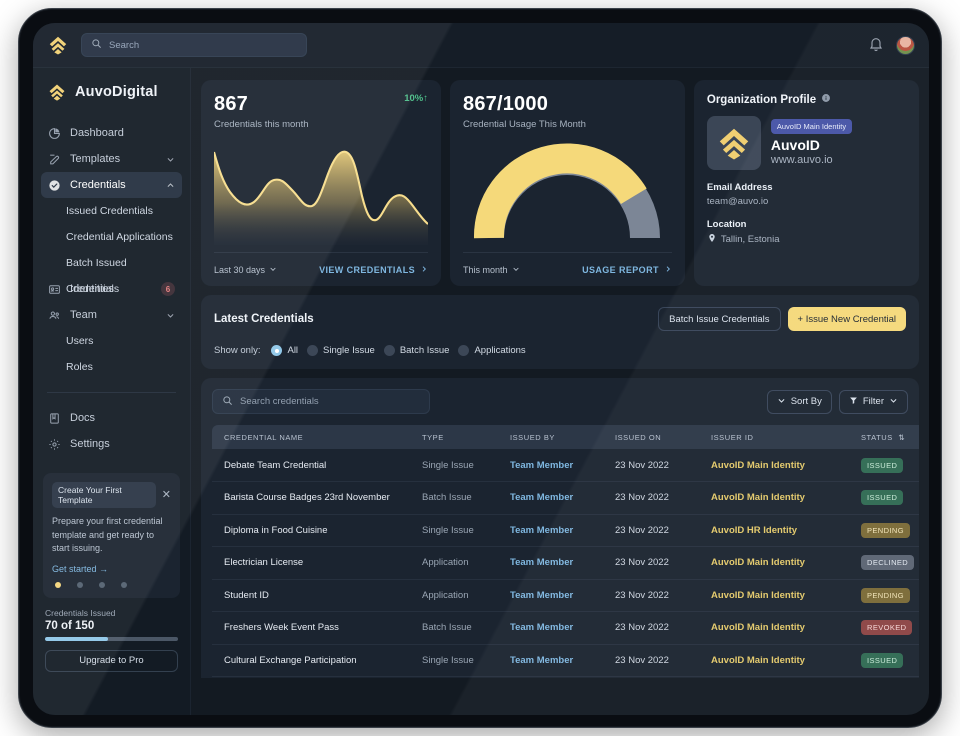 The width and height of the screenshot is (960, 736). What do you see at coordinates (811, 126) in the screenshot?
I see `identity-pill: AuvoID Main Identity` at bounding box center [811, 126].